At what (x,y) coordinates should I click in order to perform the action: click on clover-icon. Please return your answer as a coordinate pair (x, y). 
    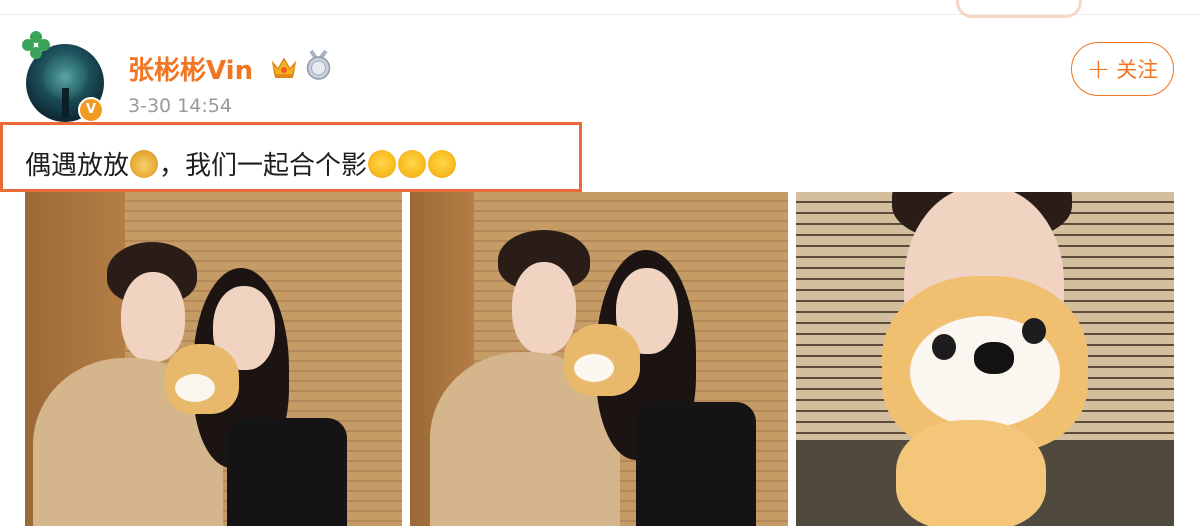
    Looking at the image, I should click on (36, 45).